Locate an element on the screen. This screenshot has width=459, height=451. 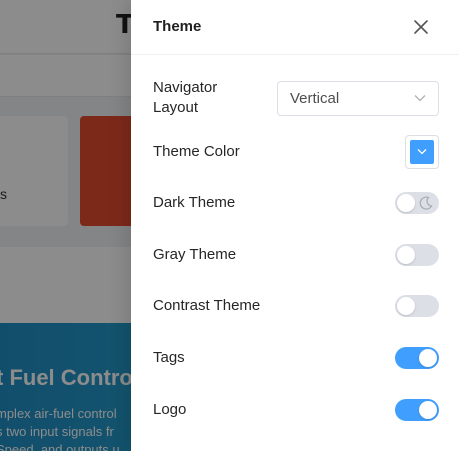
drawer-title: Theme is located at coordinates (177, 26).